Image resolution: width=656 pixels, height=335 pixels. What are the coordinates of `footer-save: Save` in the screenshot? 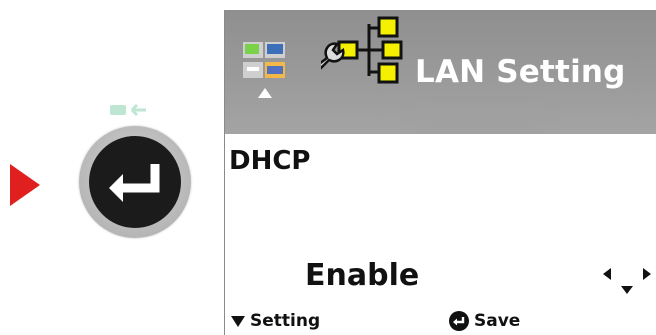 It's located at (484, 321).